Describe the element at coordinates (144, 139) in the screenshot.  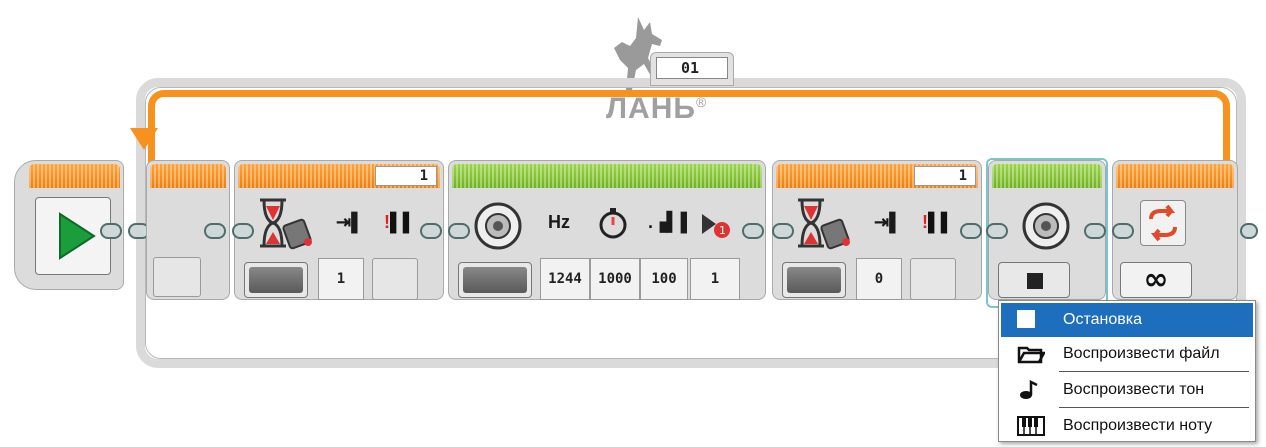
I see `loop-wire-arrowhead` at that location.